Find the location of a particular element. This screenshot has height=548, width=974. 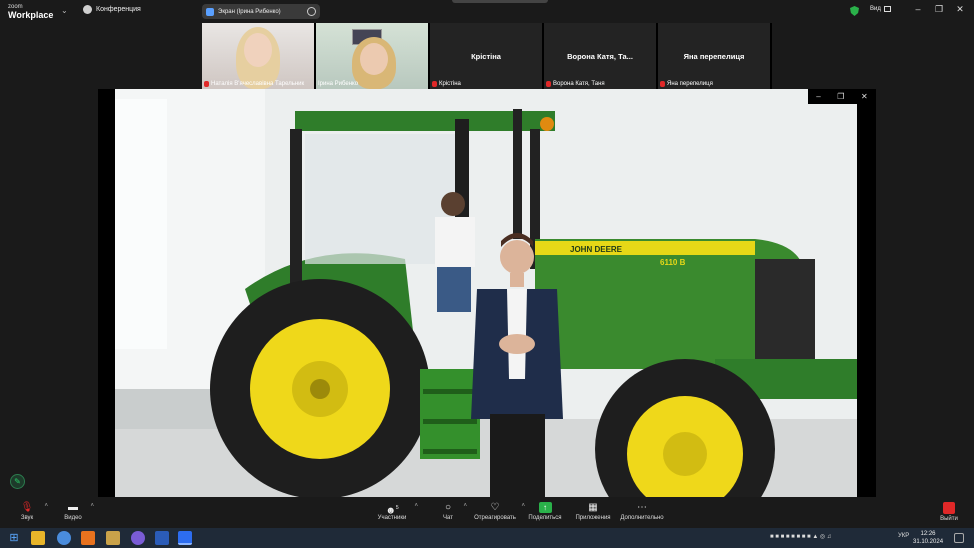

participant-tile: Крістіна Крістіна is located at coordinates (486, 56).